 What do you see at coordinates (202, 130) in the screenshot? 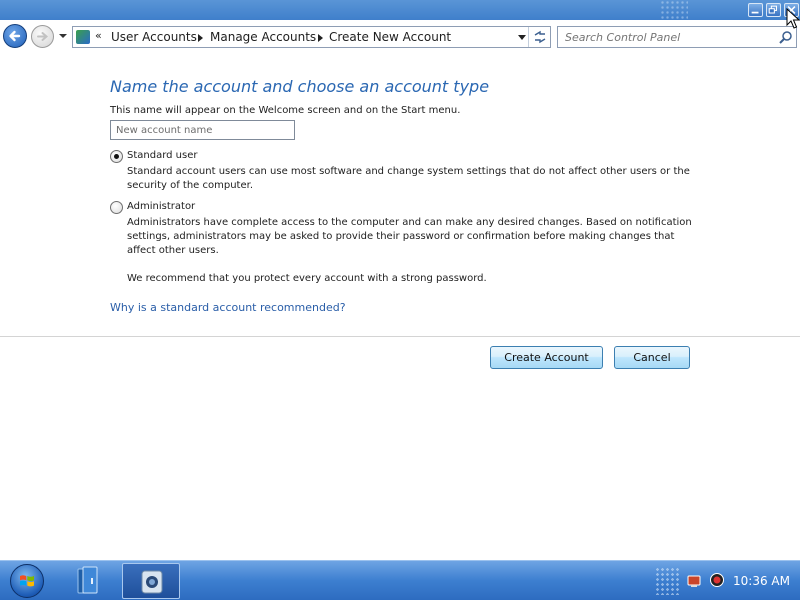
I see `account-name-input` at bounding box center [202, 130].